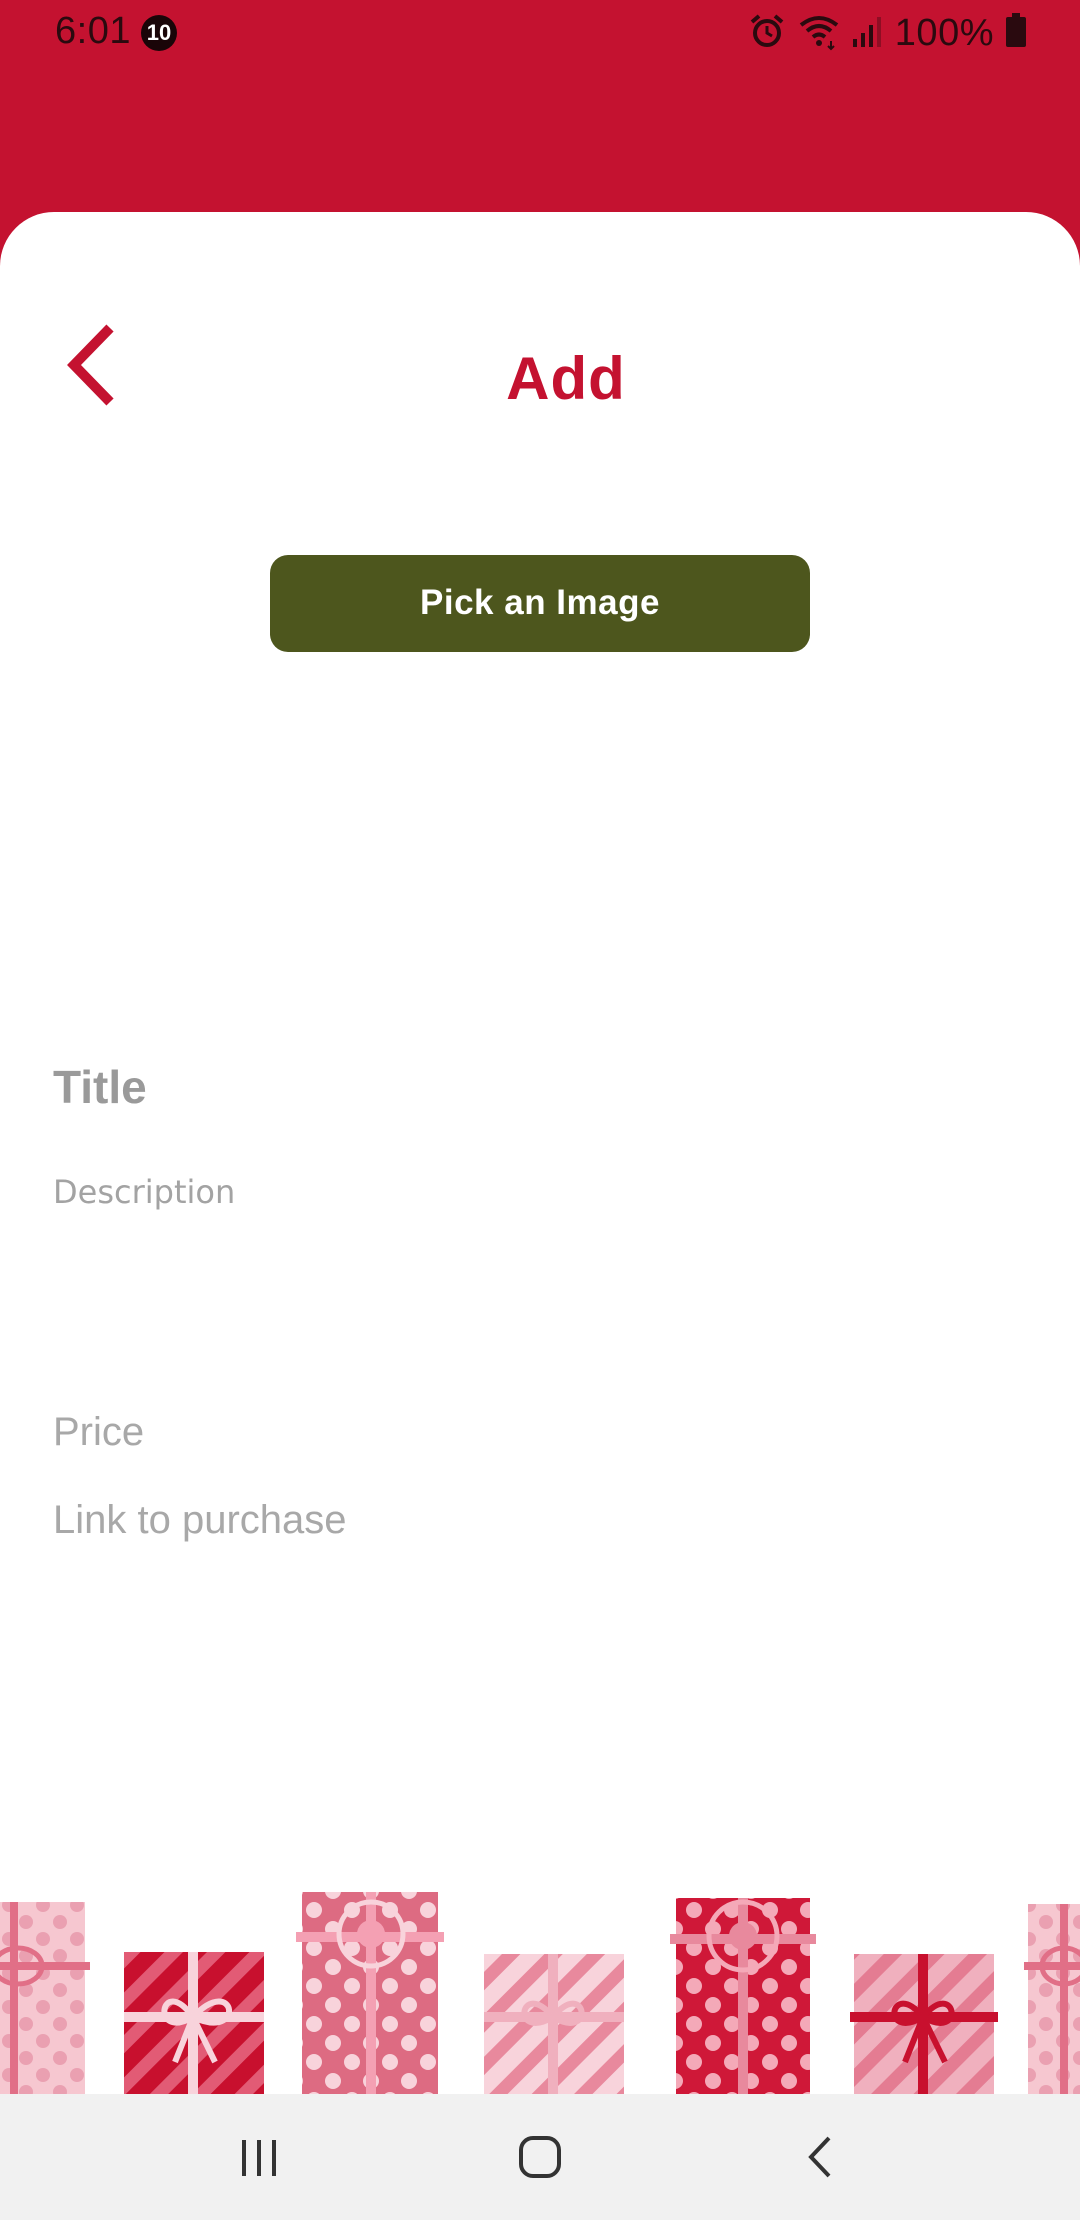 Image resolution: width=1080 pixels, height=2220 pixels. Describe the element at coordinates (538, 1267) in the screenshot. I see `description-field: Description` at that location.